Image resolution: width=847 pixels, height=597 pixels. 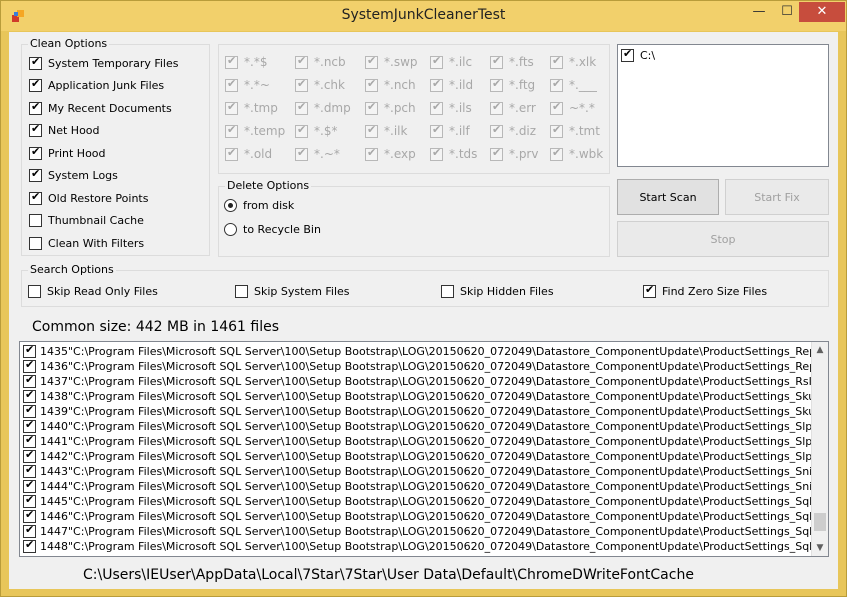 I want to click on extension-checkbox: *.err, so click(x=513, y=108).